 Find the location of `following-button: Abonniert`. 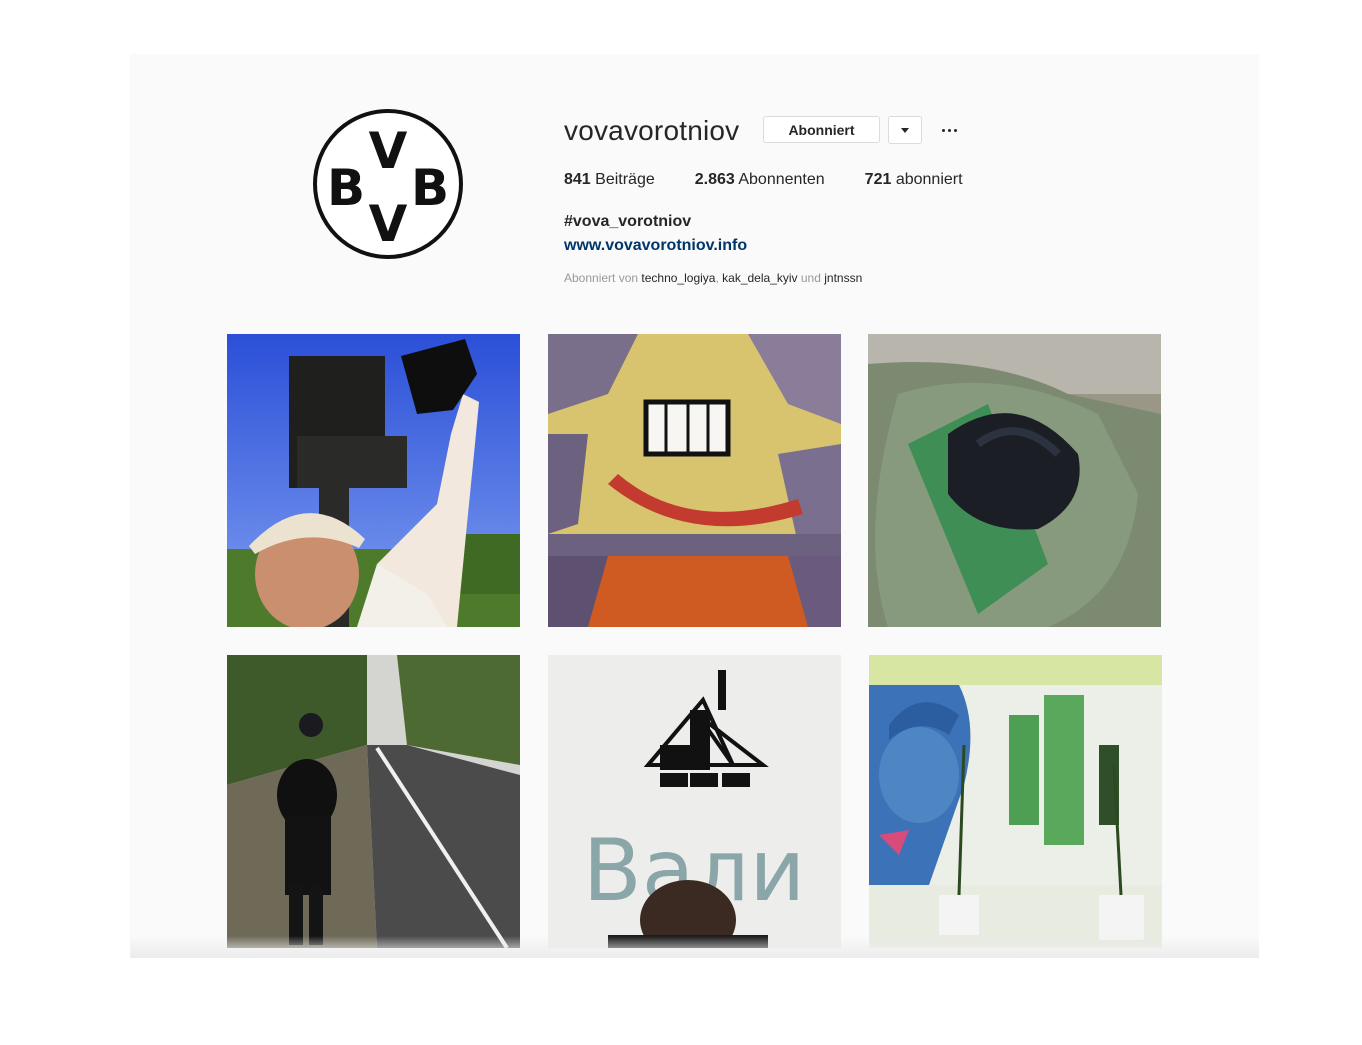

following-button: Abonniert is located at coordinates (821, 129).